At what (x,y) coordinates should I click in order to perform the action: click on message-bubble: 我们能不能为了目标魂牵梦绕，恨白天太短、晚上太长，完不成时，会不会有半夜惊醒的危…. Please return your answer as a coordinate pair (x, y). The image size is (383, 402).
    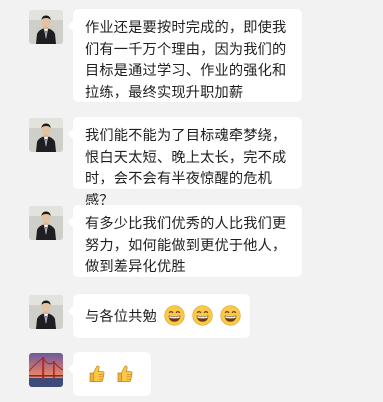
    Looking at the image, I should click on (185, 163).